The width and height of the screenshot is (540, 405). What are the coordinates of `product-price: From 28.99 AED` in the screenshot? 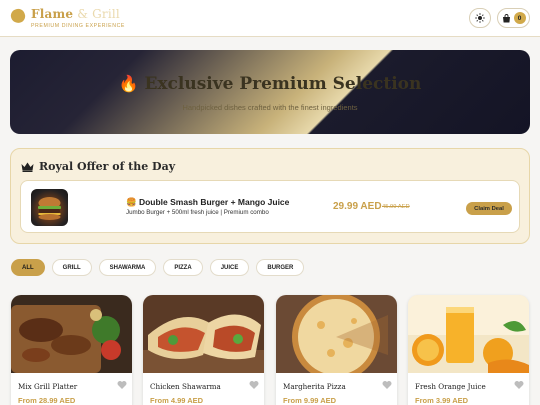 It's located at (47, 400).